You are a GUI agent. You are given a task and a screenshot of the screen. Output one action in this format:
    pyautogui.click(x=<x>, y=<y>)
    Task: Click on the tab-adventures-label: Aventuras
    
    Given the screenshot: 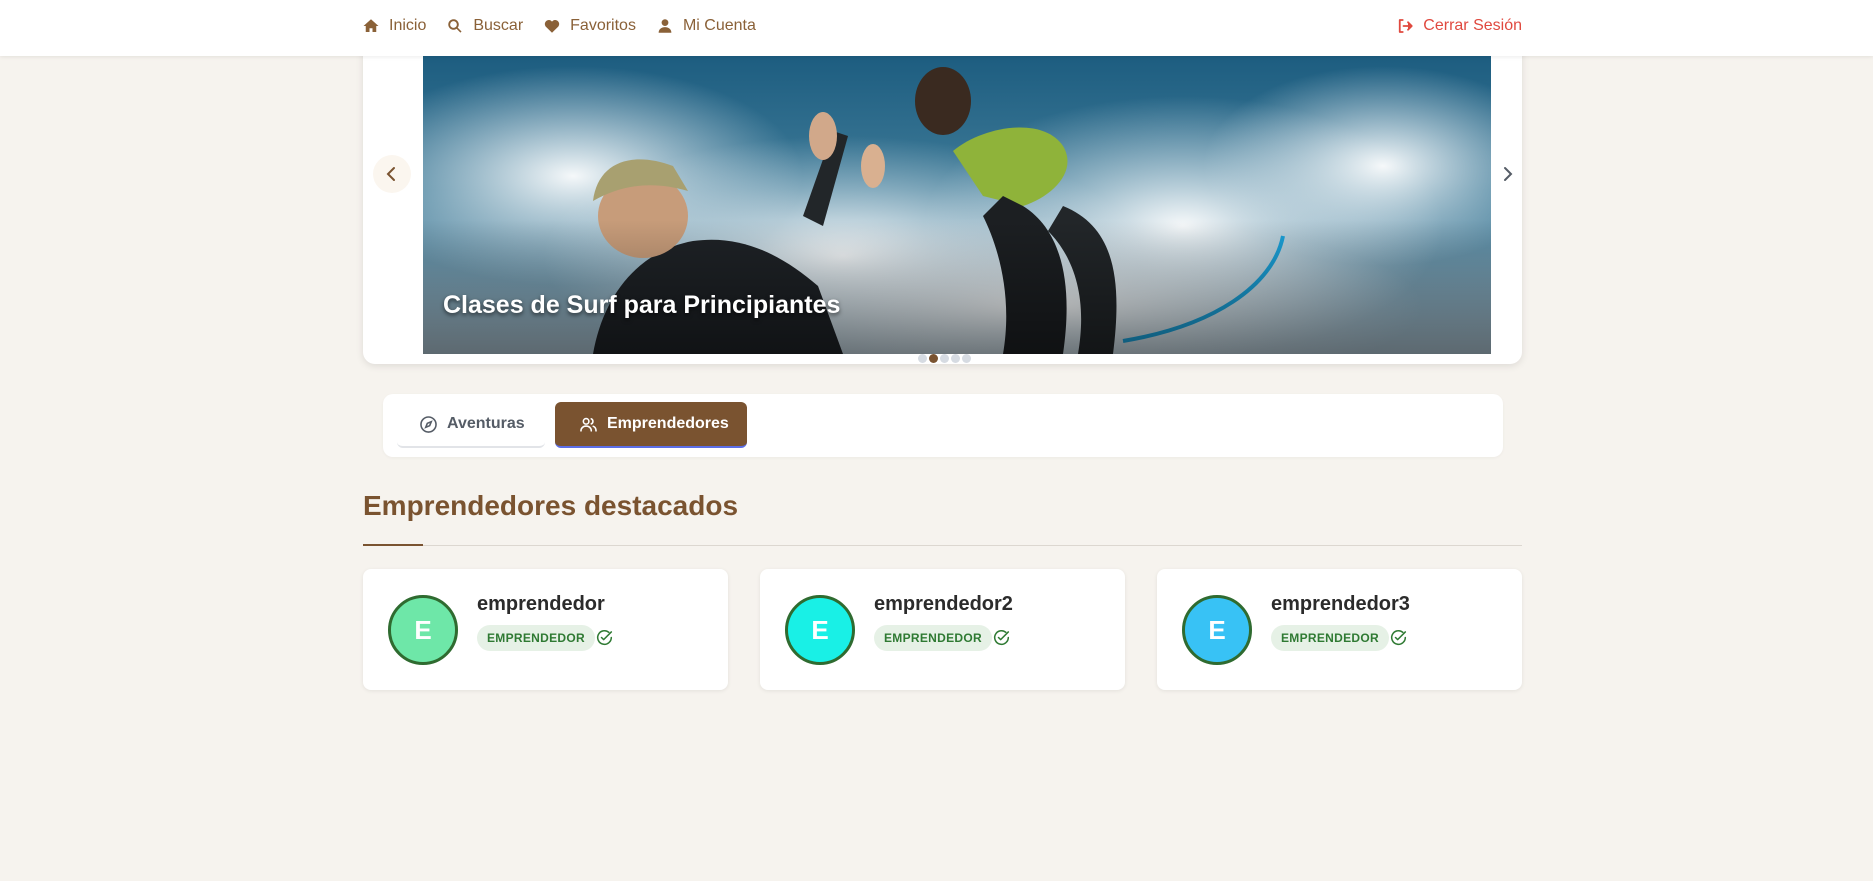 What is the action you would take?
    pyautogui.click(x=486, y=423)
    